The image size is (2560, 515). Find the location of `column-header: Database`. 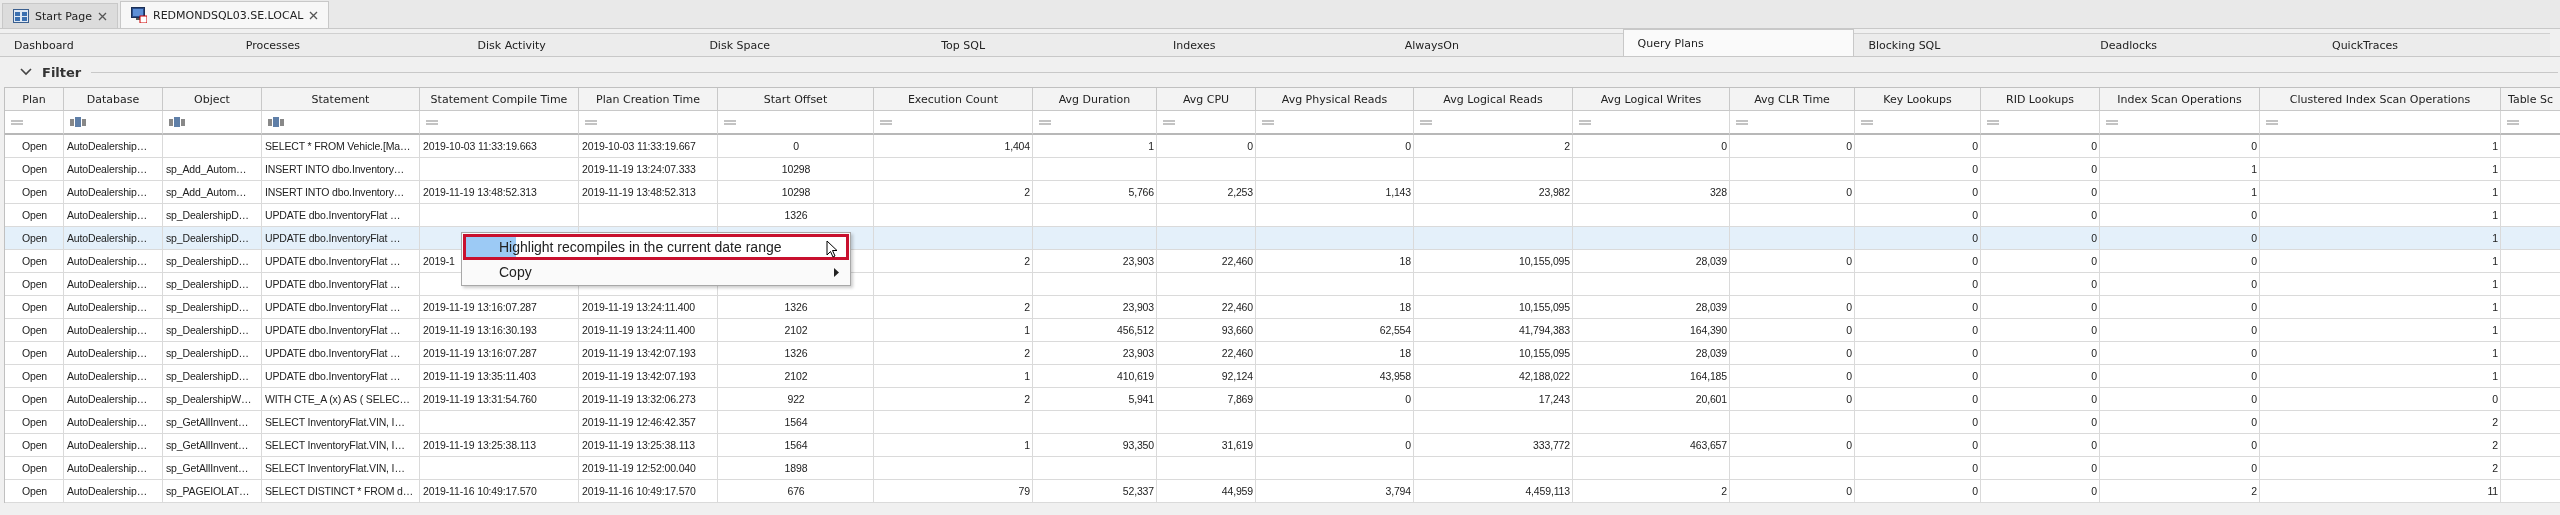

column-header: Database is located at coordinates (113, 99).